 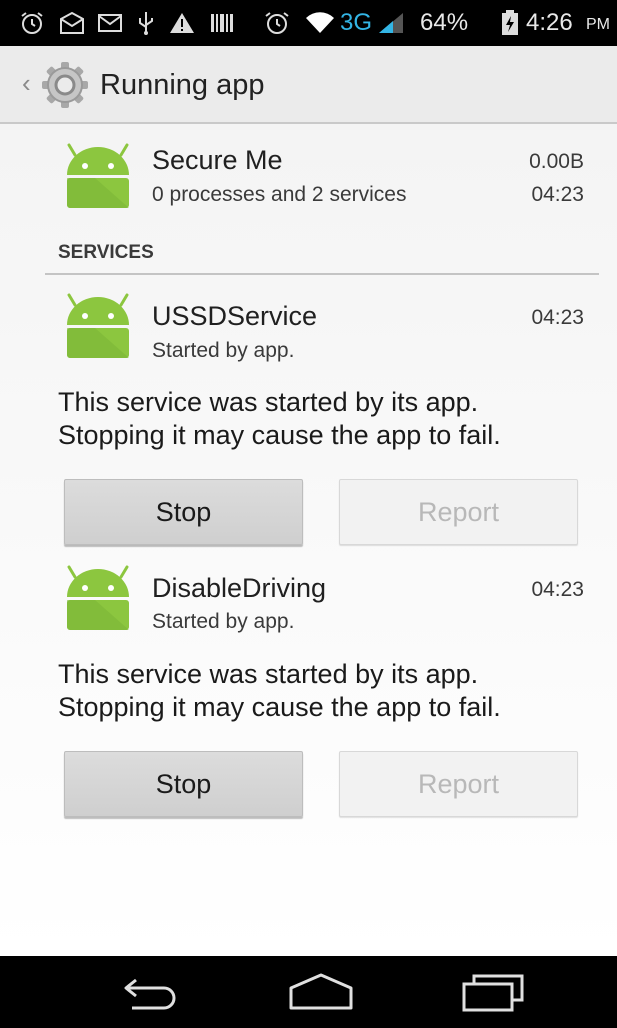 What do you see at coordinates (356, 22) in the screenshot?
I see `network-type-label: 3G` at bounding box center [356, 22].